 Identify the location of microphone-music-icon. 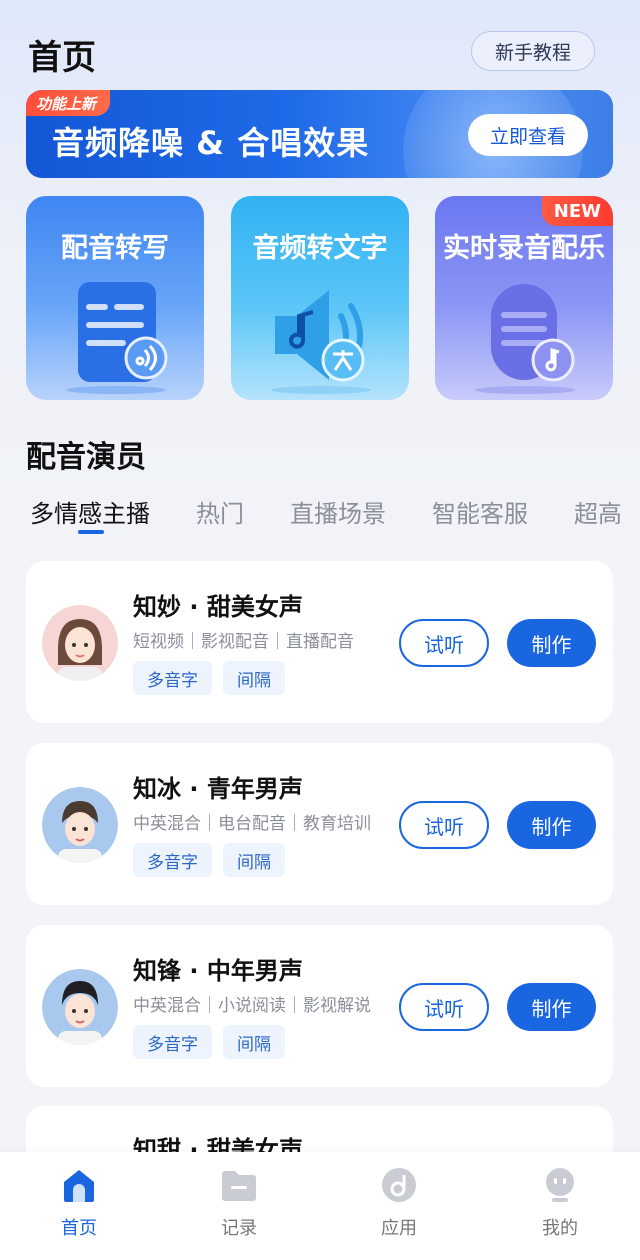
(525, 339).